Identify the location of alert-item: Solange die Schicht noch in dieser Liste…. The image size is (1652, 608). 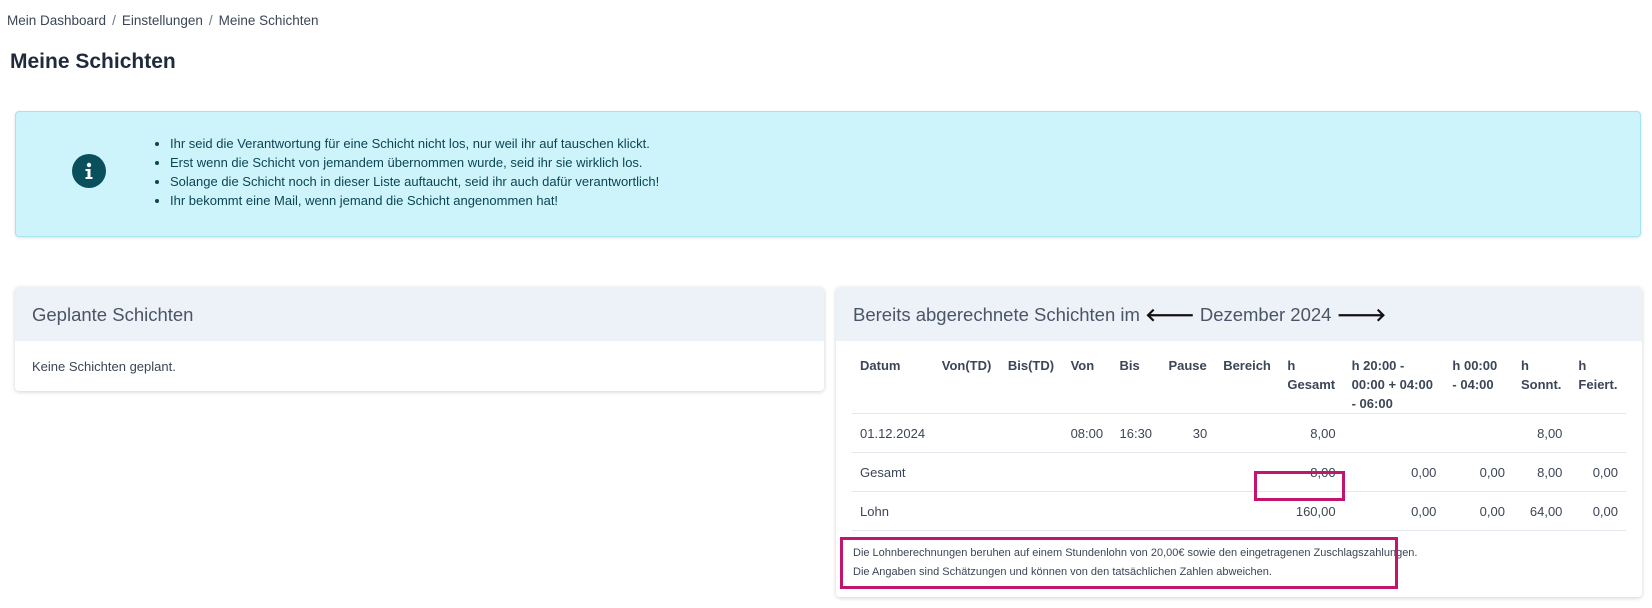
(414, 181).